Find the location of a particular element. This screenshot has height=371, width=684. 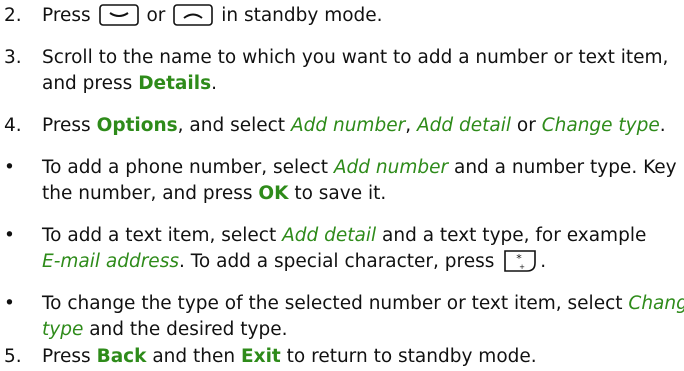

back-key-label: Back is located at coordinates (121, 356).